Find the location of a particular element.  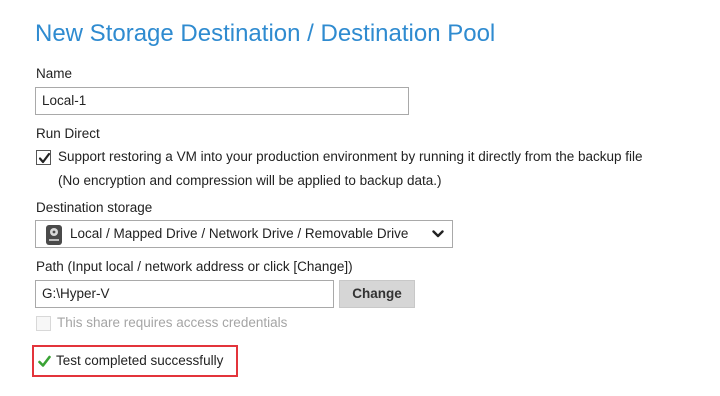

check-icon is located at coordinates (44, 361).